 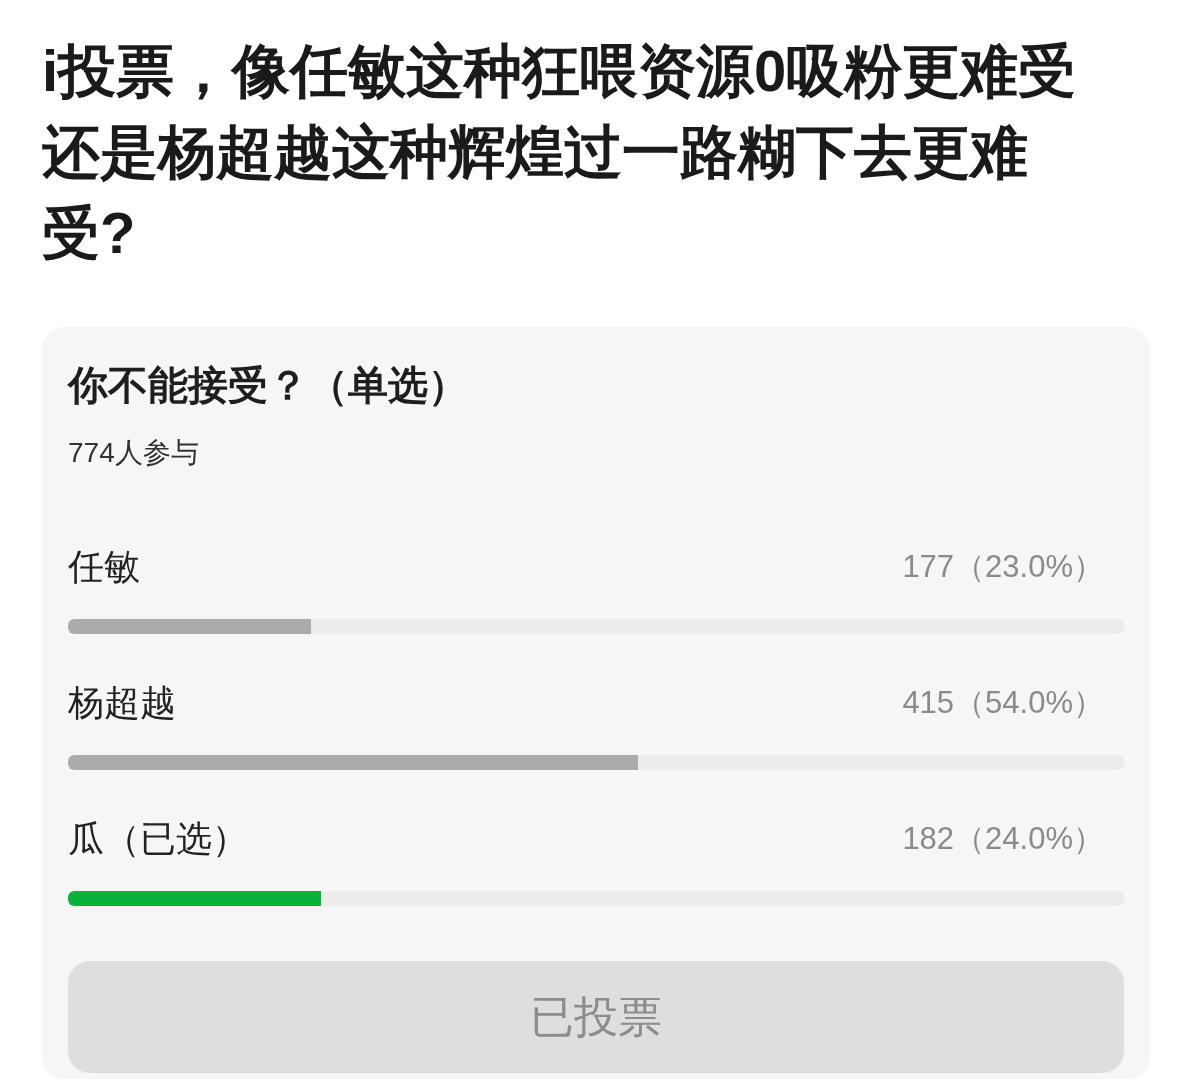 I want to click on vote-count: 415（54.0%）, so click(x=1003, y=703).